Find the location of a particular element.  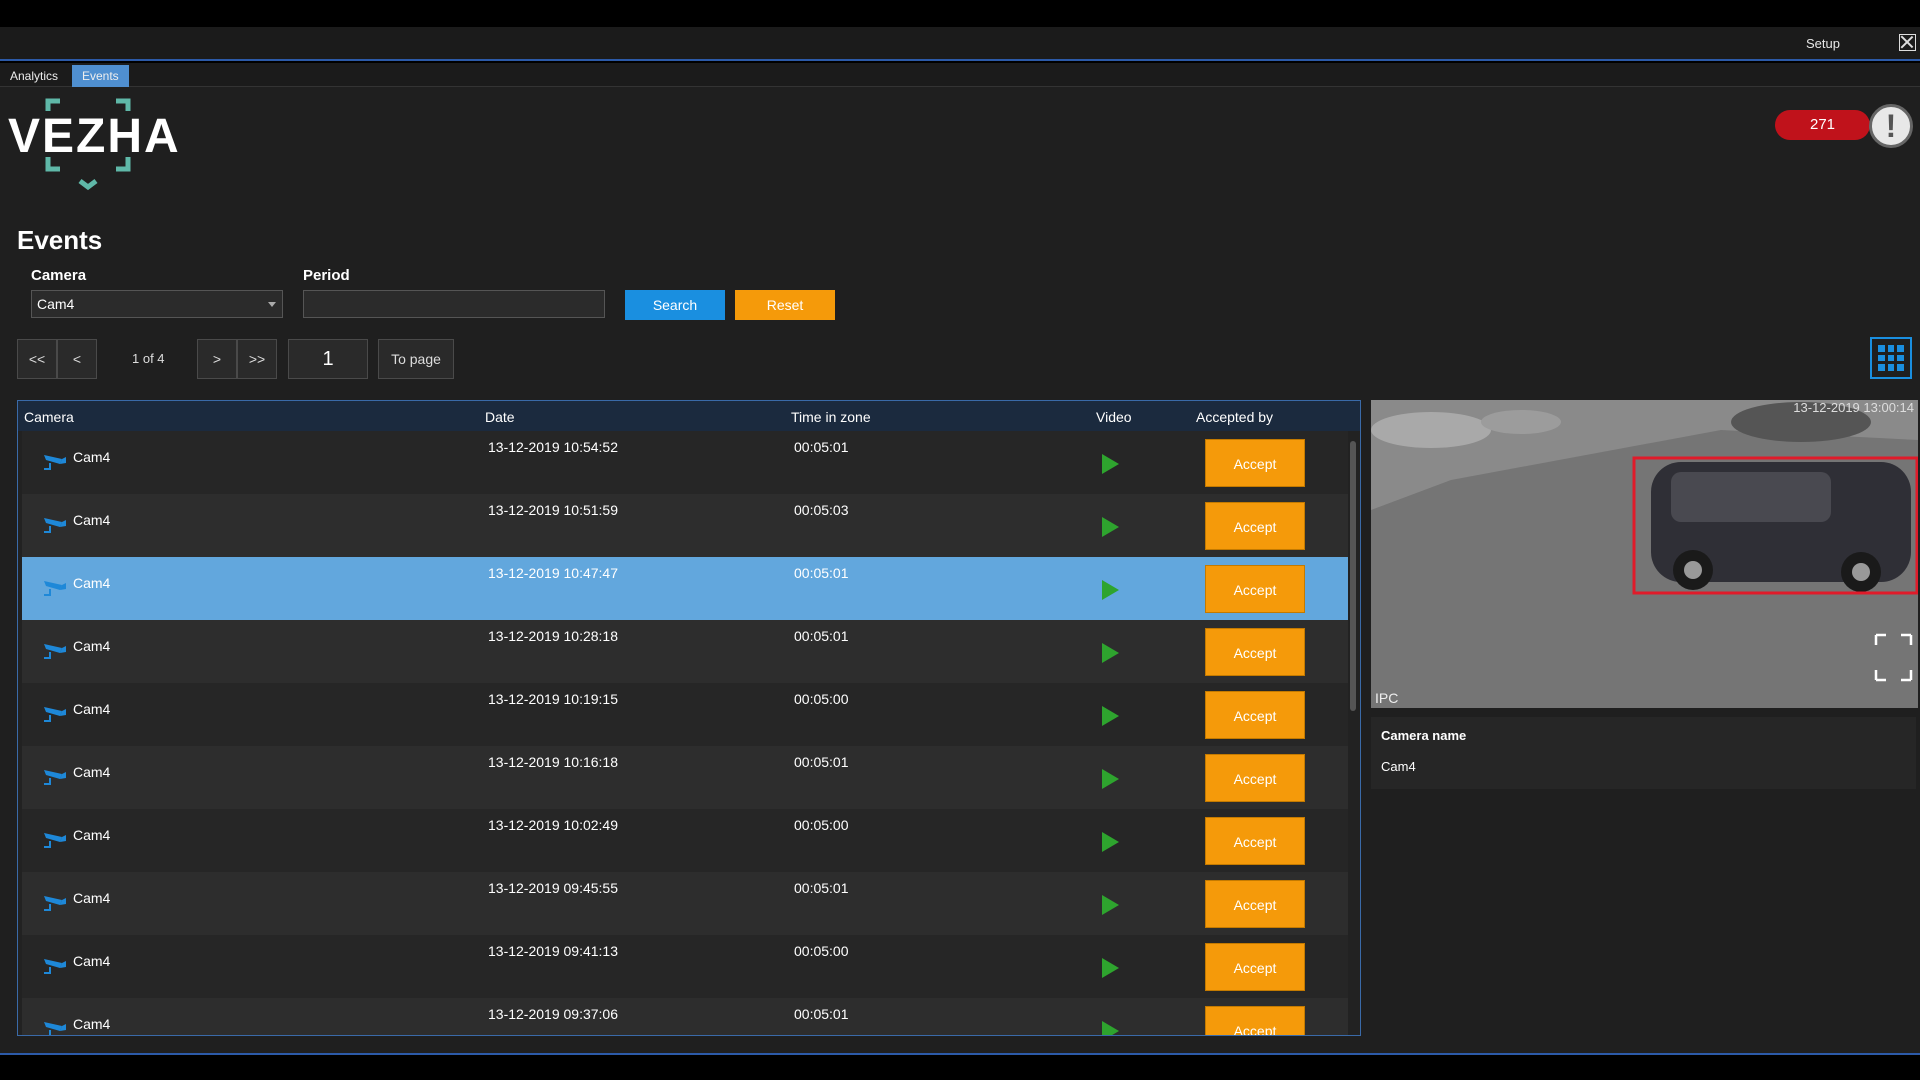

row-date: 13-12-2019 10:16:18 is located at coordinates (553, 762).